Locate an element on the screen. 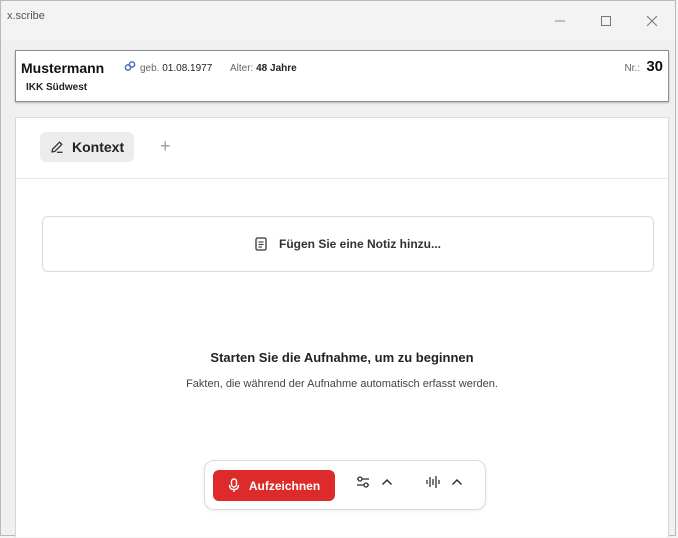 This screenshot has width=678, height=538. dob-value: 01.08.1977 is located at coordinates (187, 68).